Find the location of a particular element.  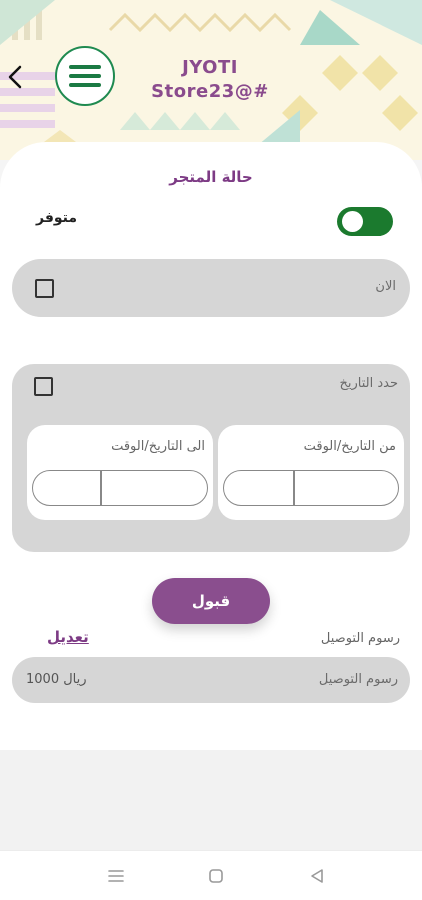

store-status-title: حالة المتجر is located at coordinates (211, 177).